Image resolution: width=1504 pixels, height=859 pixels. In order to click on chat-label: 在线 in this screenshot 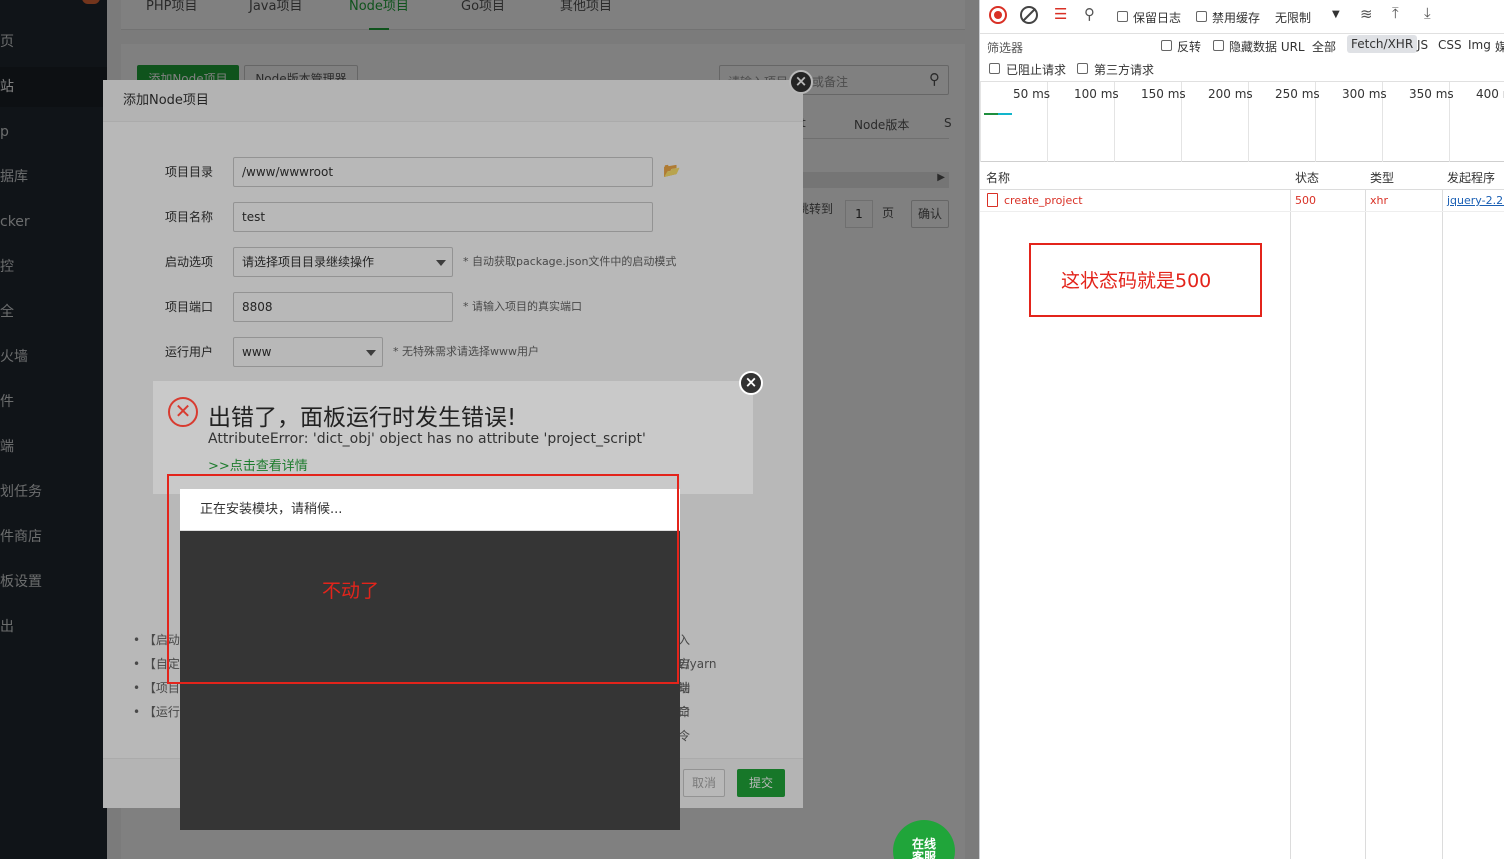, I will do `click(923, 844)`.